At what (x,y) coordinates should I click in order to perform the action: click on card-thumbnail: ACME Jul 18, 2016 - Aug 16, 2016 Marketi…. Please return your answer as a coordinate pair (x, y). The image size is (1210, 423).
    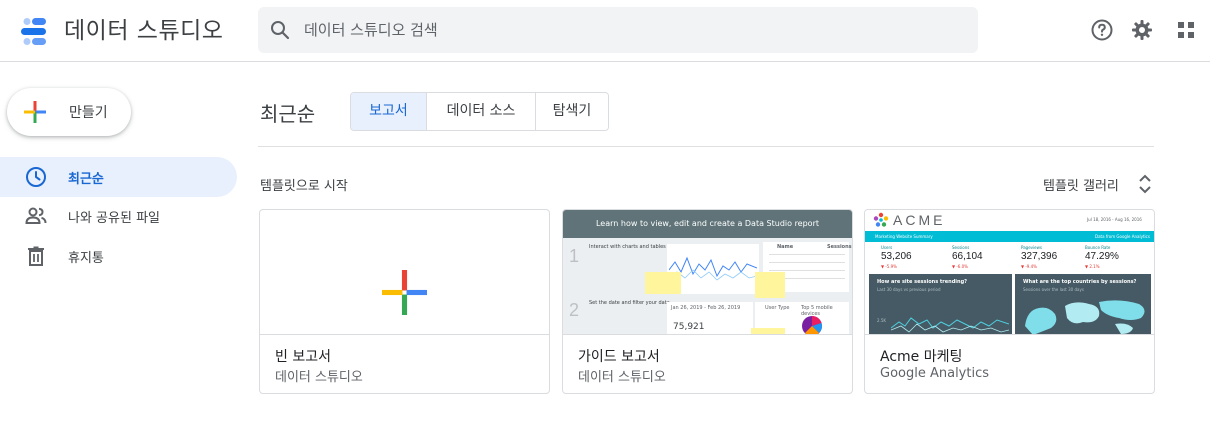
    Looking at the image, I should click on (1009, 272).